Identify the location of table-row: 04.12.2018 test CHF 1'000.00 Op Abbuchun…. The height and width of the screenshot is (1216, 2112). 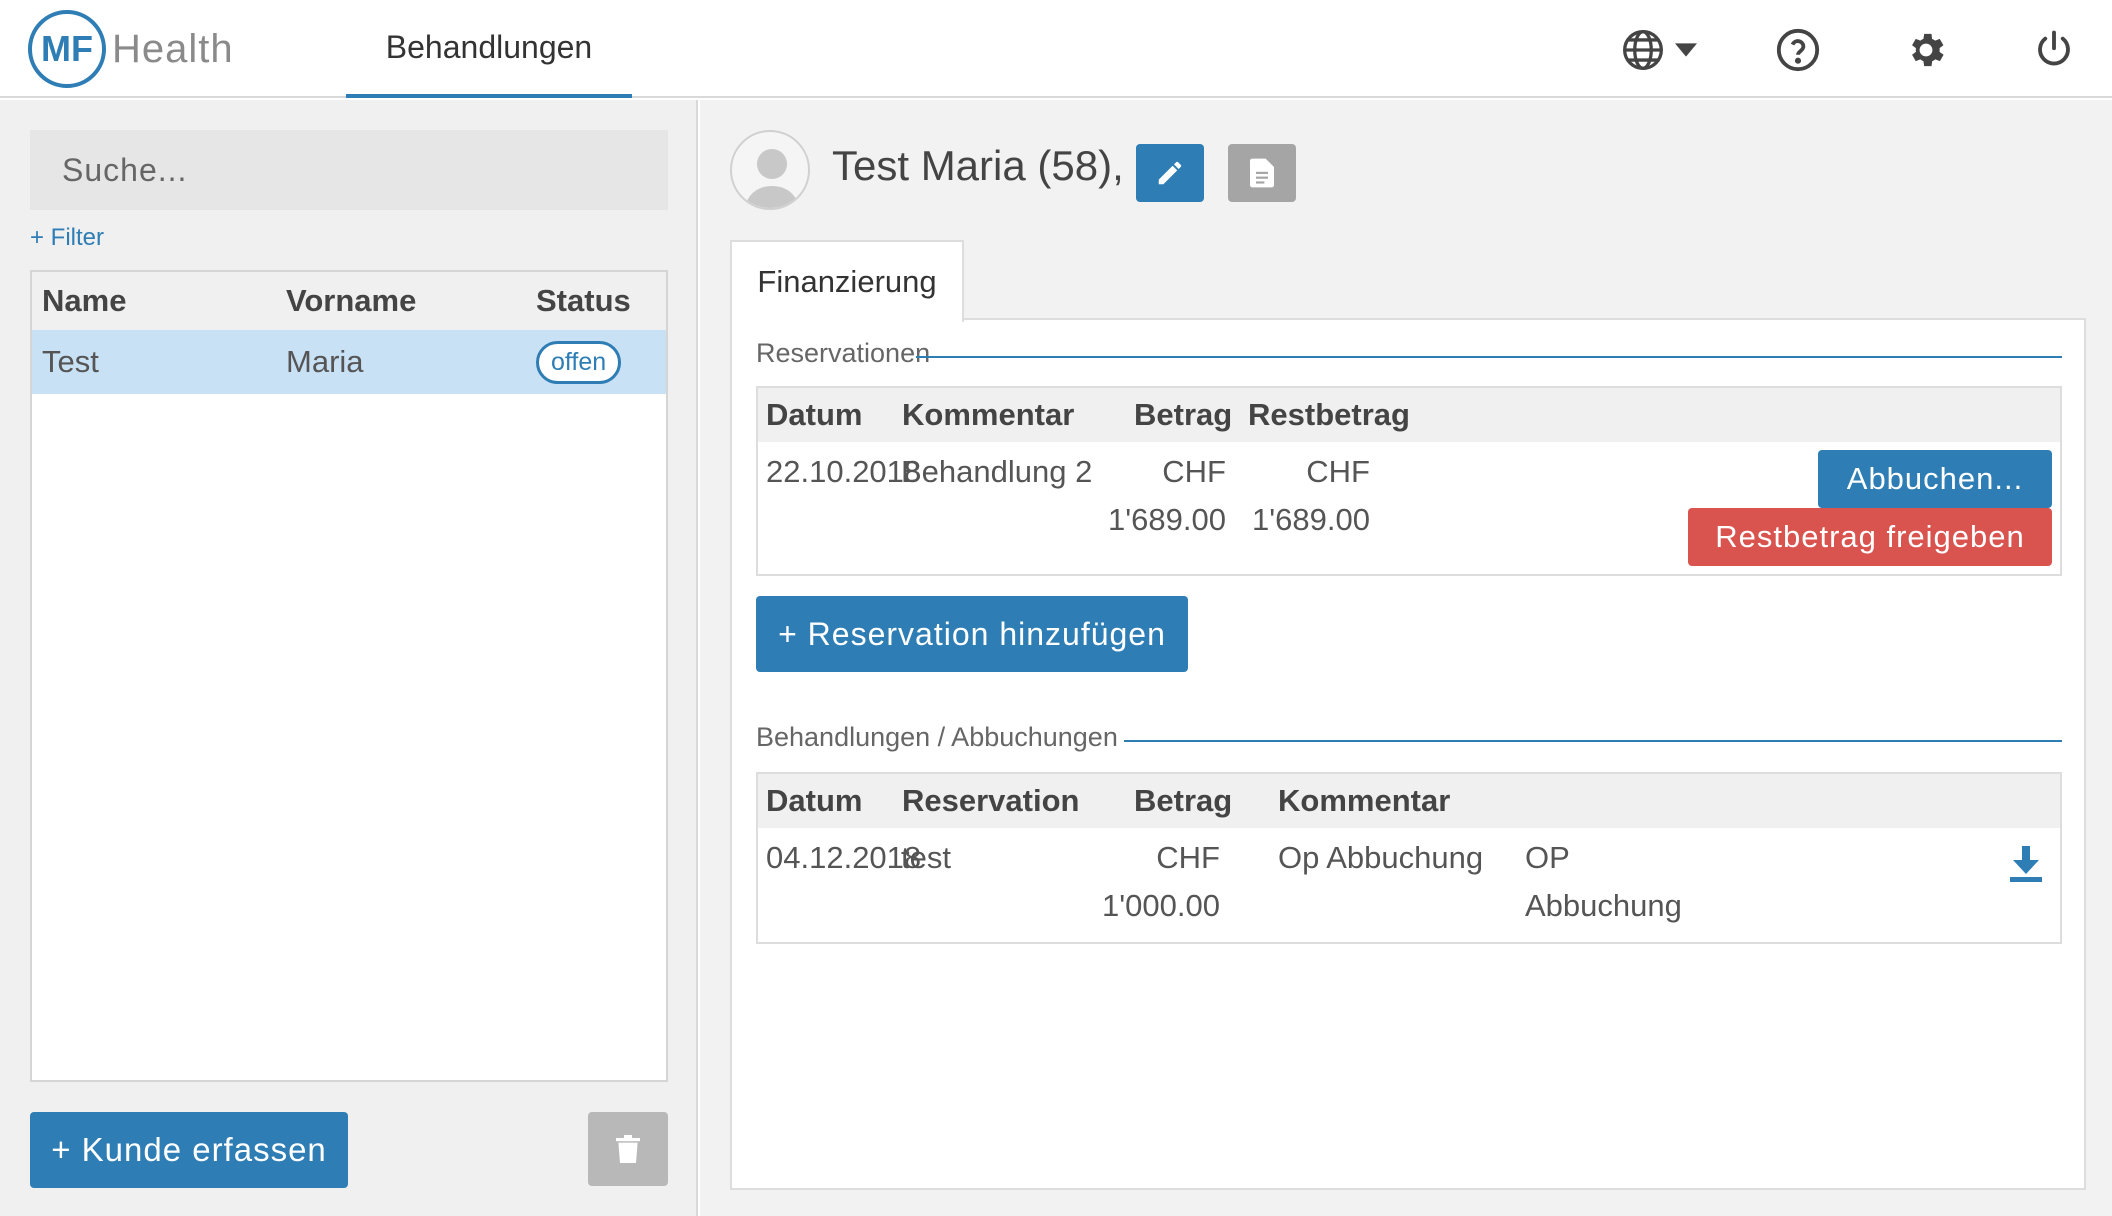
(1409, 885).